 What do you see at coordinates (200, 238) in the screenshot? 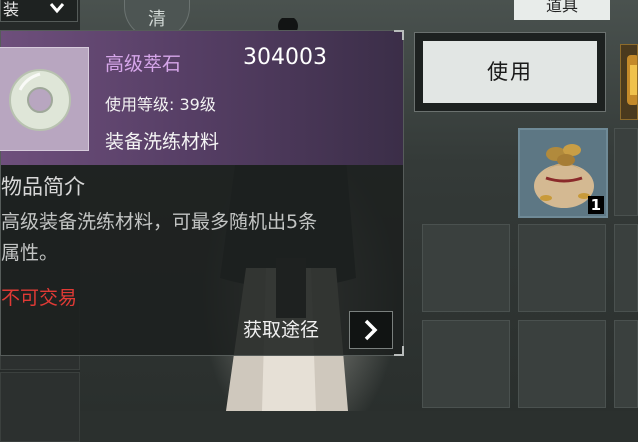
I see `intro-text: 高级装备洗练材料，可最多随机出5条 属性。` at bounding box center [200, 238].